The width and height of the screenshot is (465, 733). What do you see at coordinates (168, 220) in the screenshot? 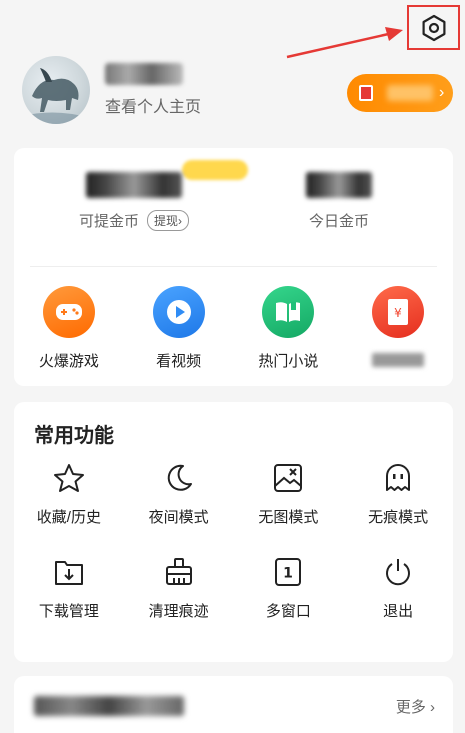
I see `withdraw-button: 提现›` at bounding box center [168, 220].